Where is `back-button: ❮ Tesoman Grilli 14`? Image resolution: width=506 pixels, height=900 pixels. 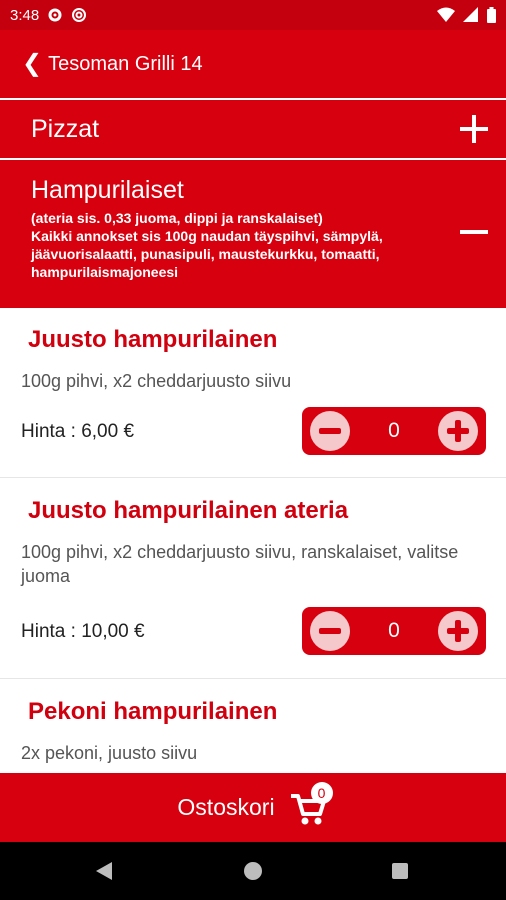 back-button: ❮ Tesoman Grilli 14 is located at coordinates (112, 64).